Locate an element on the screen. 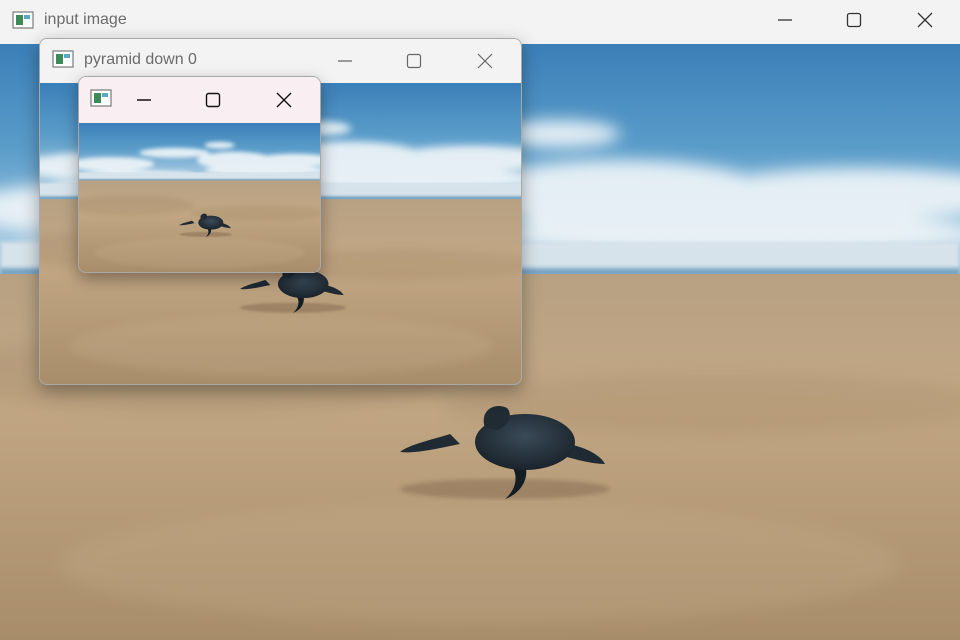 Image resolution: width=960 pixels, height=640 pixels. pyramid1-image-canvas is located at coordinates (199, 197).